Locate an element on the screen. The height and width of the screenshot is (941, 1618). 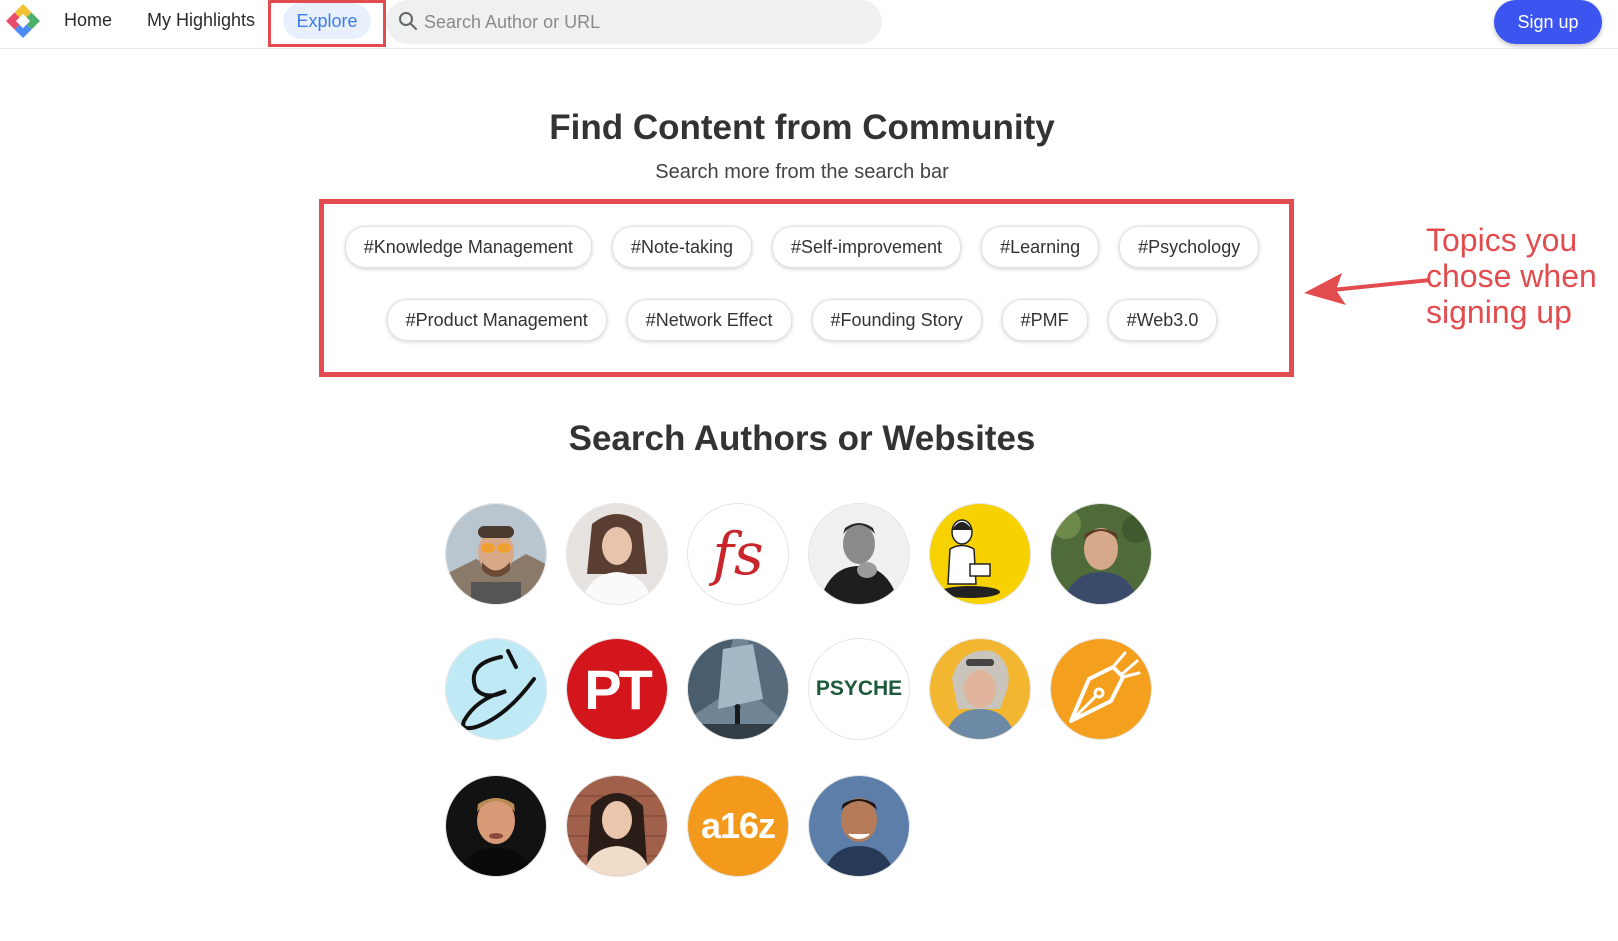
search-bar is located at coordinates (634, 22).